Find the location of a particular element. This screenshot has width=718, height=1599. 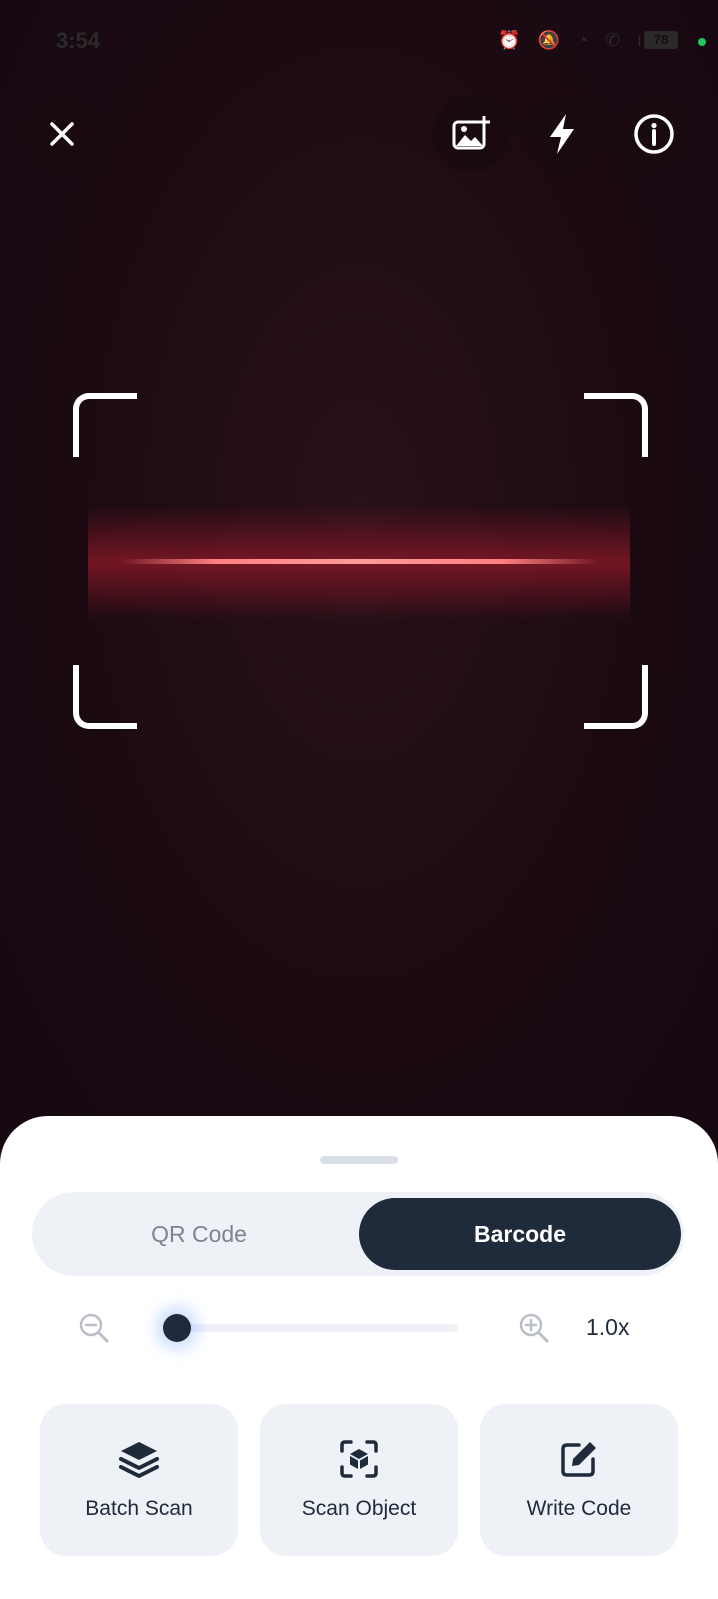

zoom-value: 1.0x is located at coordinates (608, 1327).